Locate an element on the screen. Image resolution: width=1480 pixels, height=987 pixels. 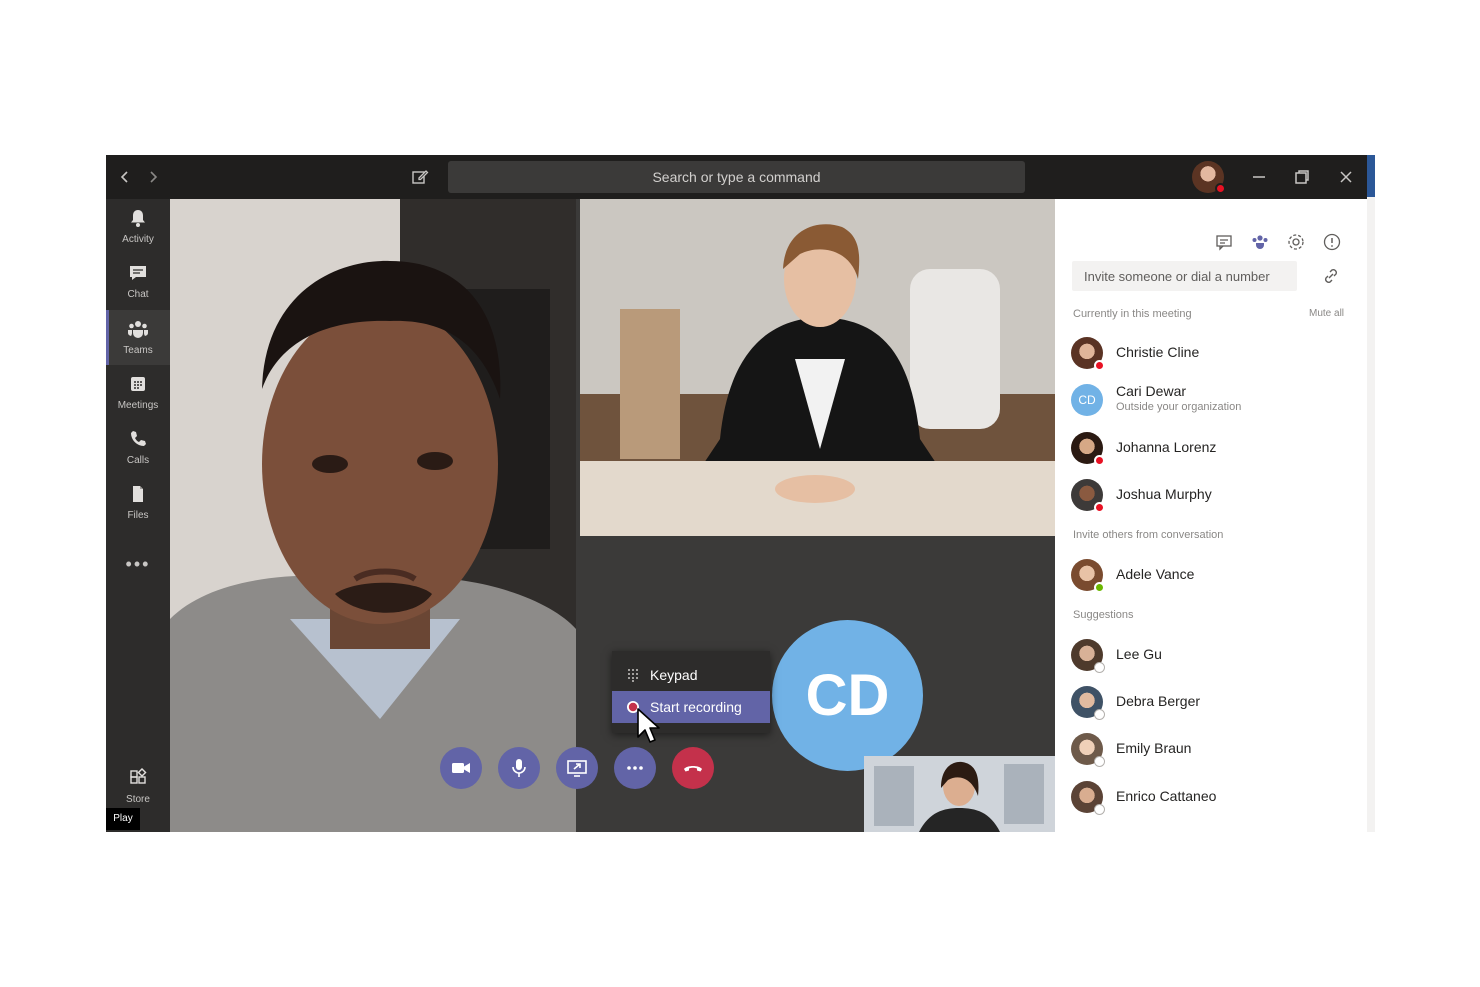
participant-item: Johanna Lorenz is located at coordinates (1216, 450).